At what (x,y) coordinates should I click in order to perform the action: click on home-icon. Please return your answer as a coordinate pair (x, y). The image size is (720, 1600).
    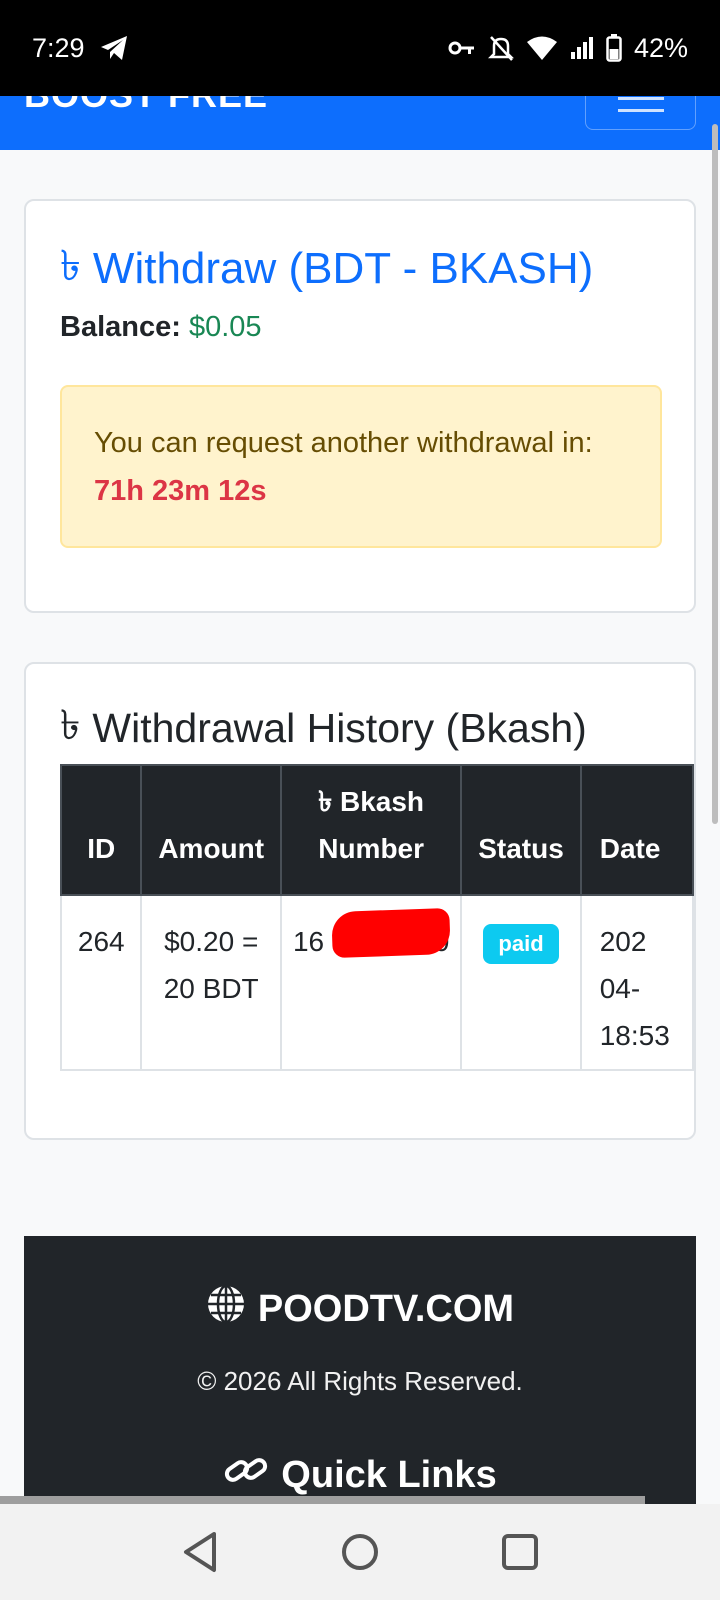
    Looking at the image, I should click on (360, 1552).